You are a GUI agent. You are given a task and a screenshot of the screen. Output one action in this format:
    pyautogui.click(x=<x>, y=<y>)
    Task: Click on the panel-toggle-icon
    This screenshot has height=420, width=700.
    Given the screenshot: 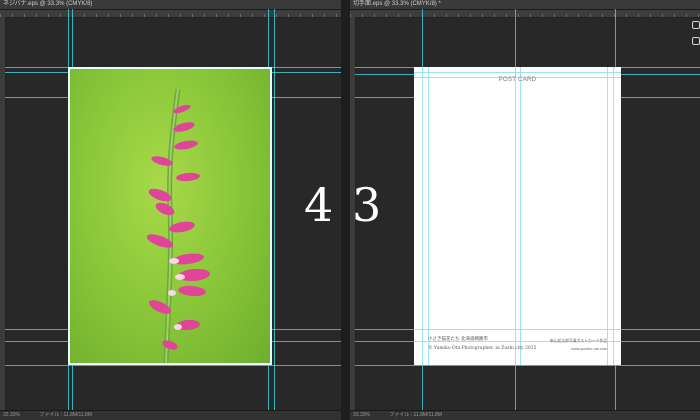 What is the action you would take?
    pyautogui.click(x=695, y=25)
    